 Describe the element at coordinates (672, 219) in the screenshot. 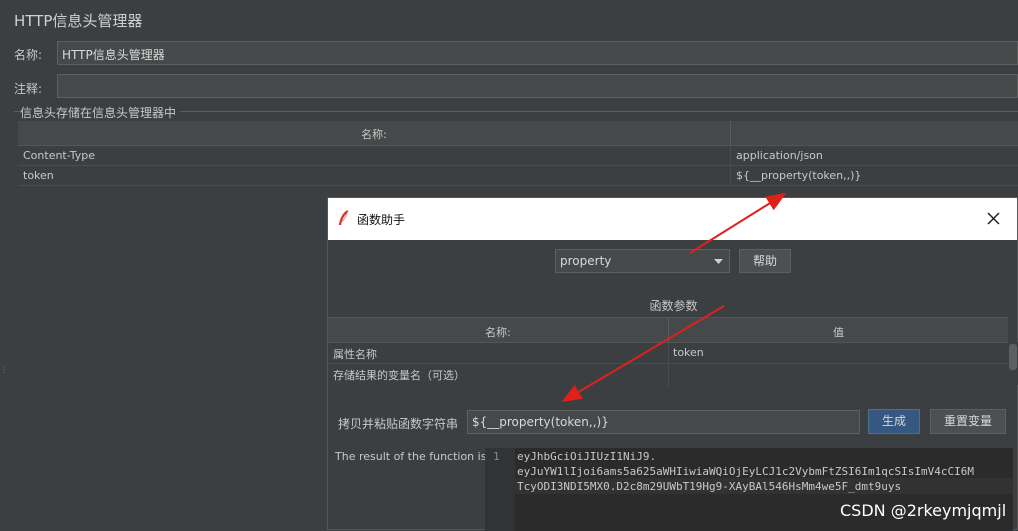

I see `dialog-titlebar: 函数助手` at that location.